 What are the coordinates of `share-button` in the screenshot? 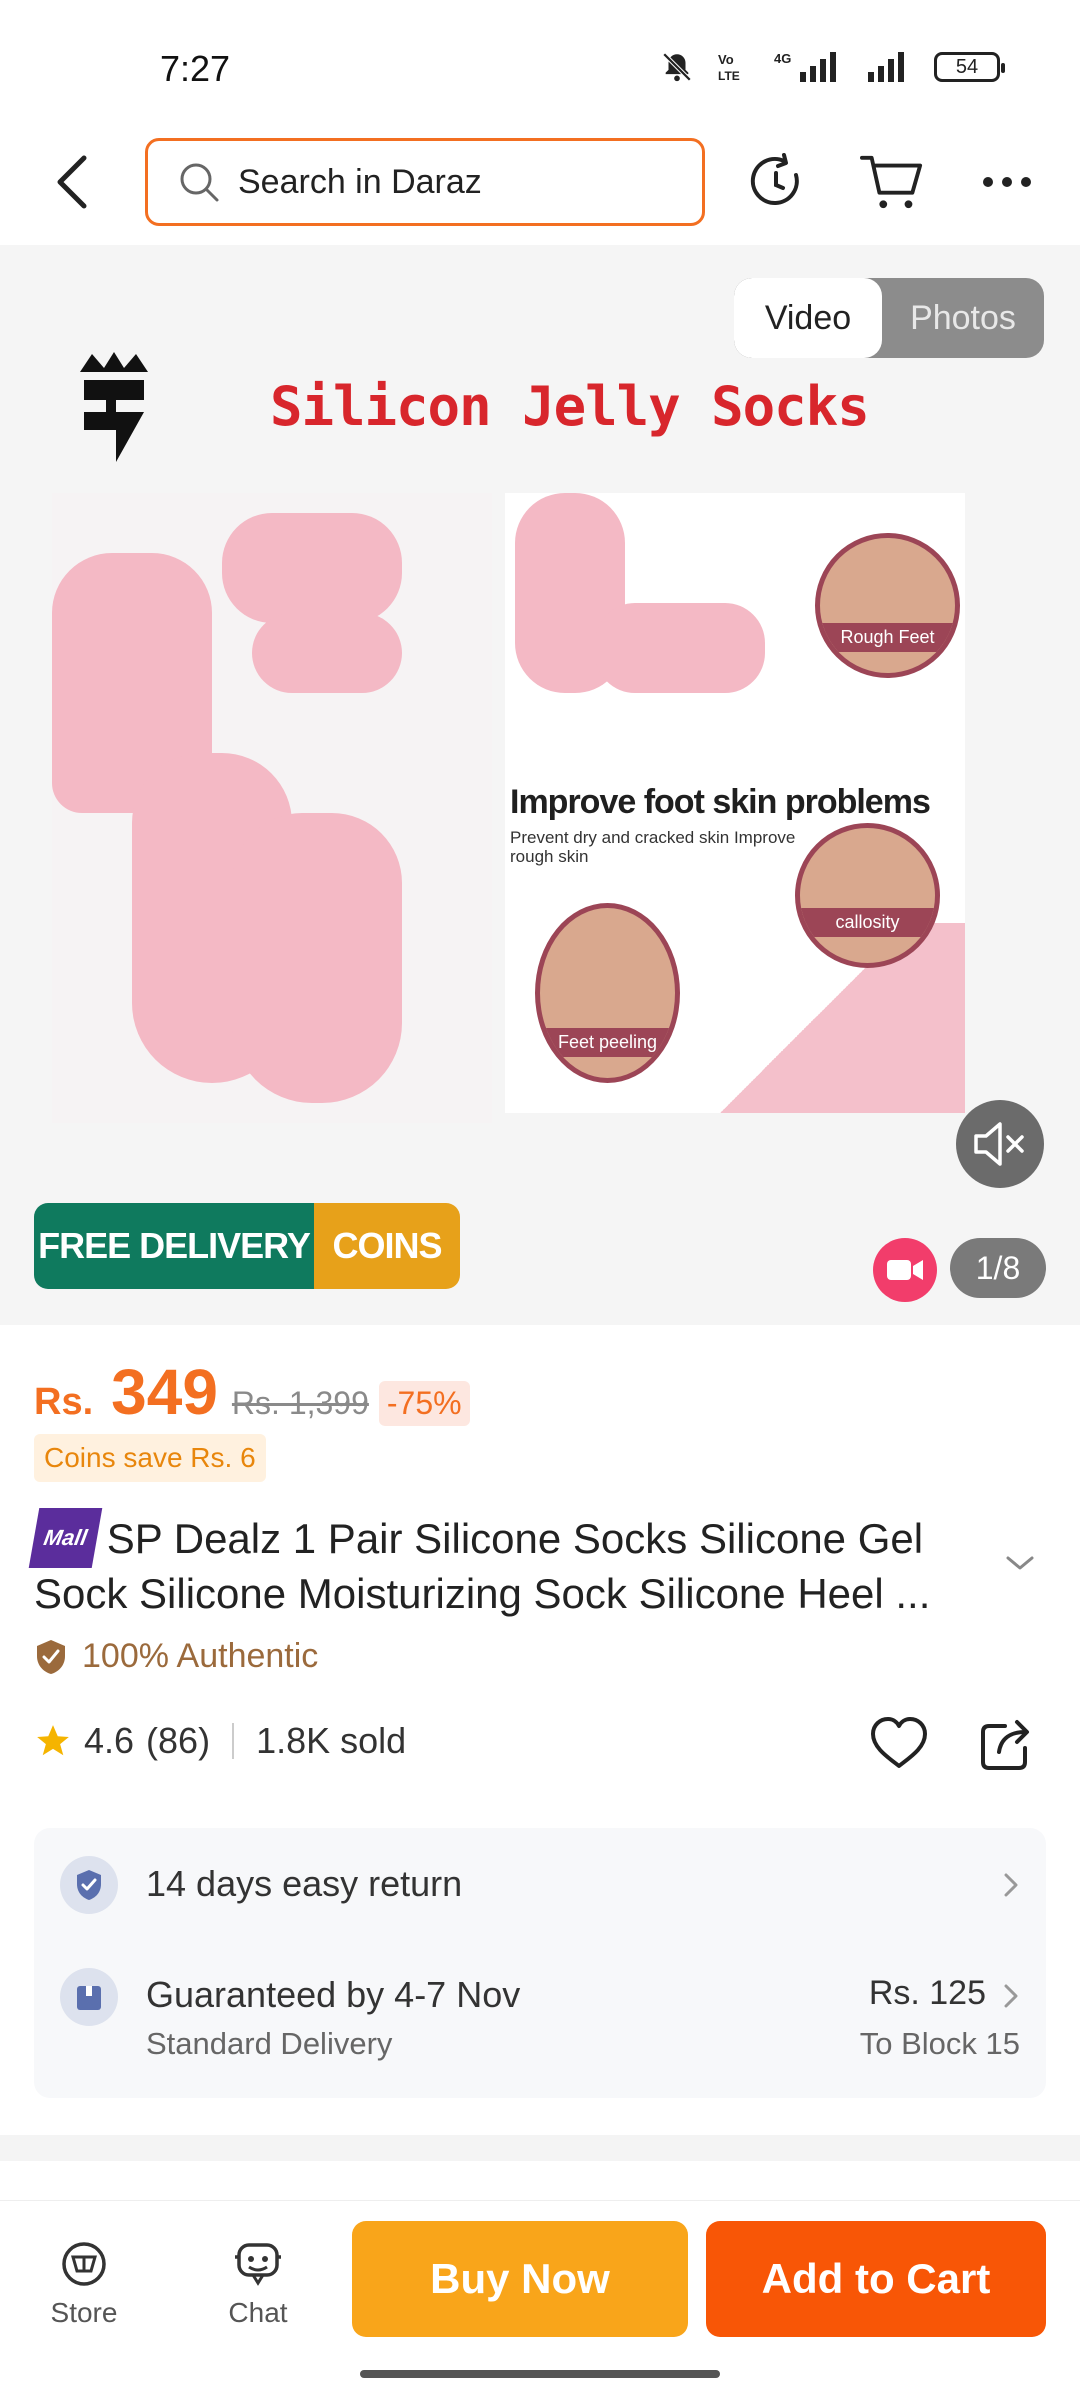 It's located at (1007, 1744).